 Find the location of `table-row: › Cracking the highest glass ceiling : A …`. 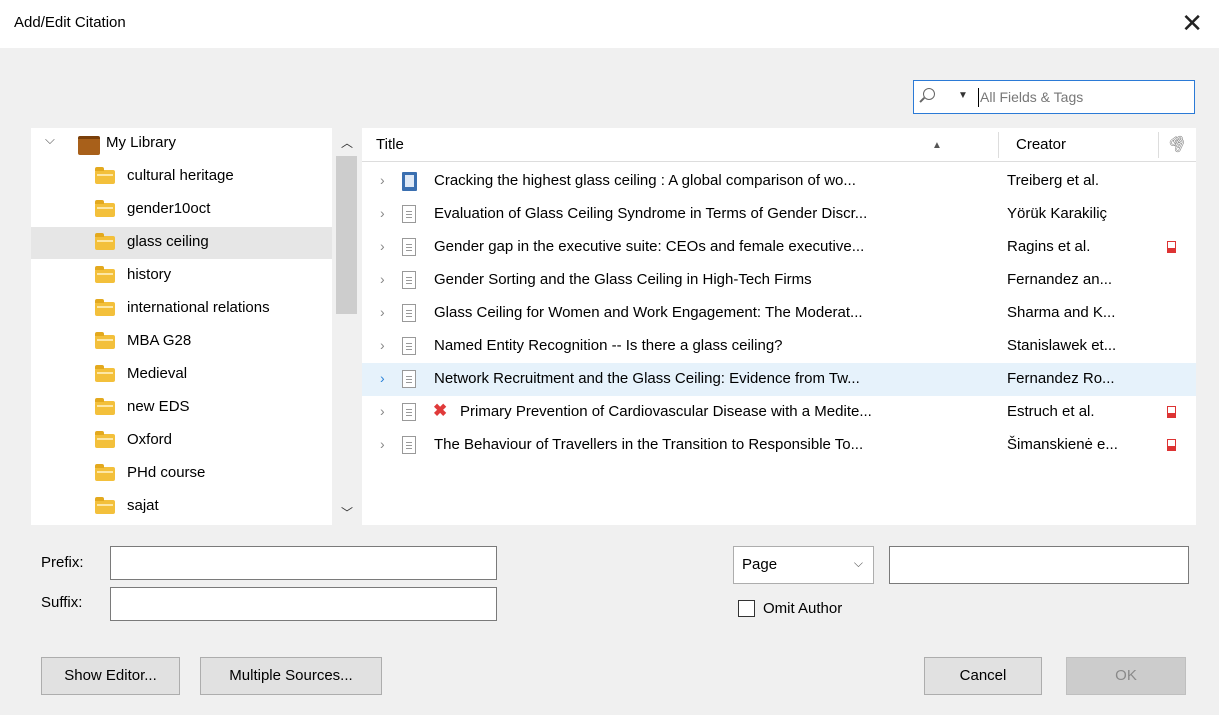

table-row: › Cracking the highest glass ceiling : A … is located at coordinates (779, 181).